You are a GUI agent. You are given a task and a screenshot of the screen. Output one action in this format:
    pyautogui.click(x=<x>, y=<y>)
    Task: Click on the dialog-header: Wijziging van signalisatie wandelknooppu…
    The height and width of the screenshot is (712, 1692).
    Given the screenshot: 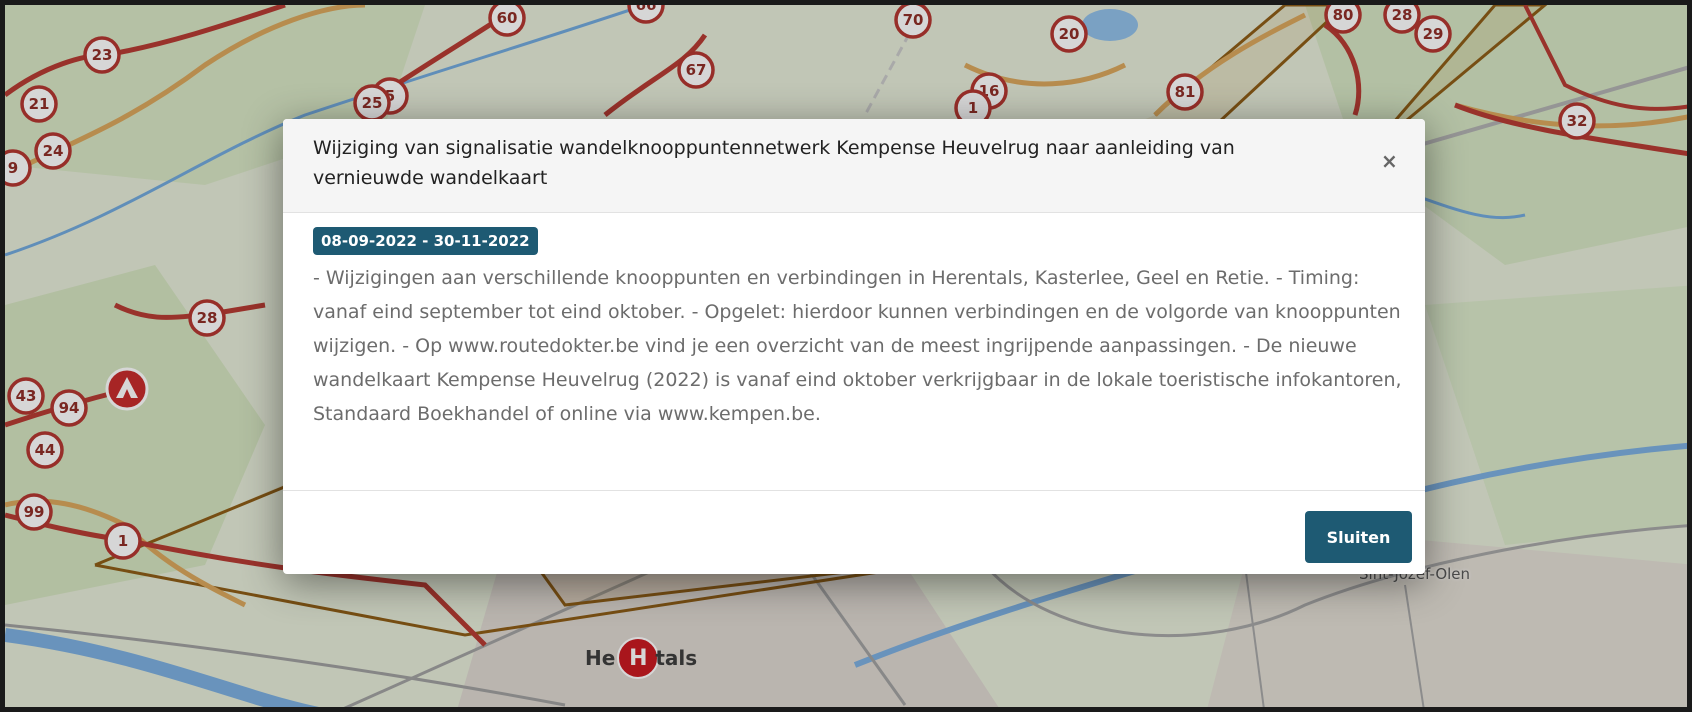 What is the action you would take?
    pyautogui.click(x=854, y=166)
    